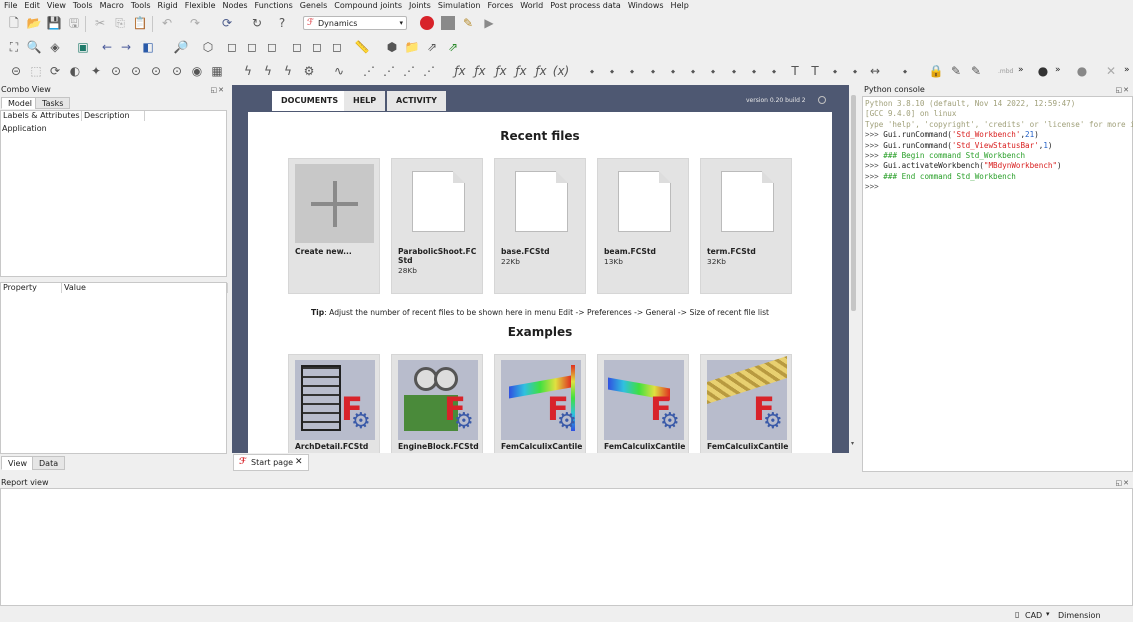 The image size is (1133, 622). Describe the element at coordinates (14, 23) in the screenshot. I see `new-document-icon: 🗋` at that location.